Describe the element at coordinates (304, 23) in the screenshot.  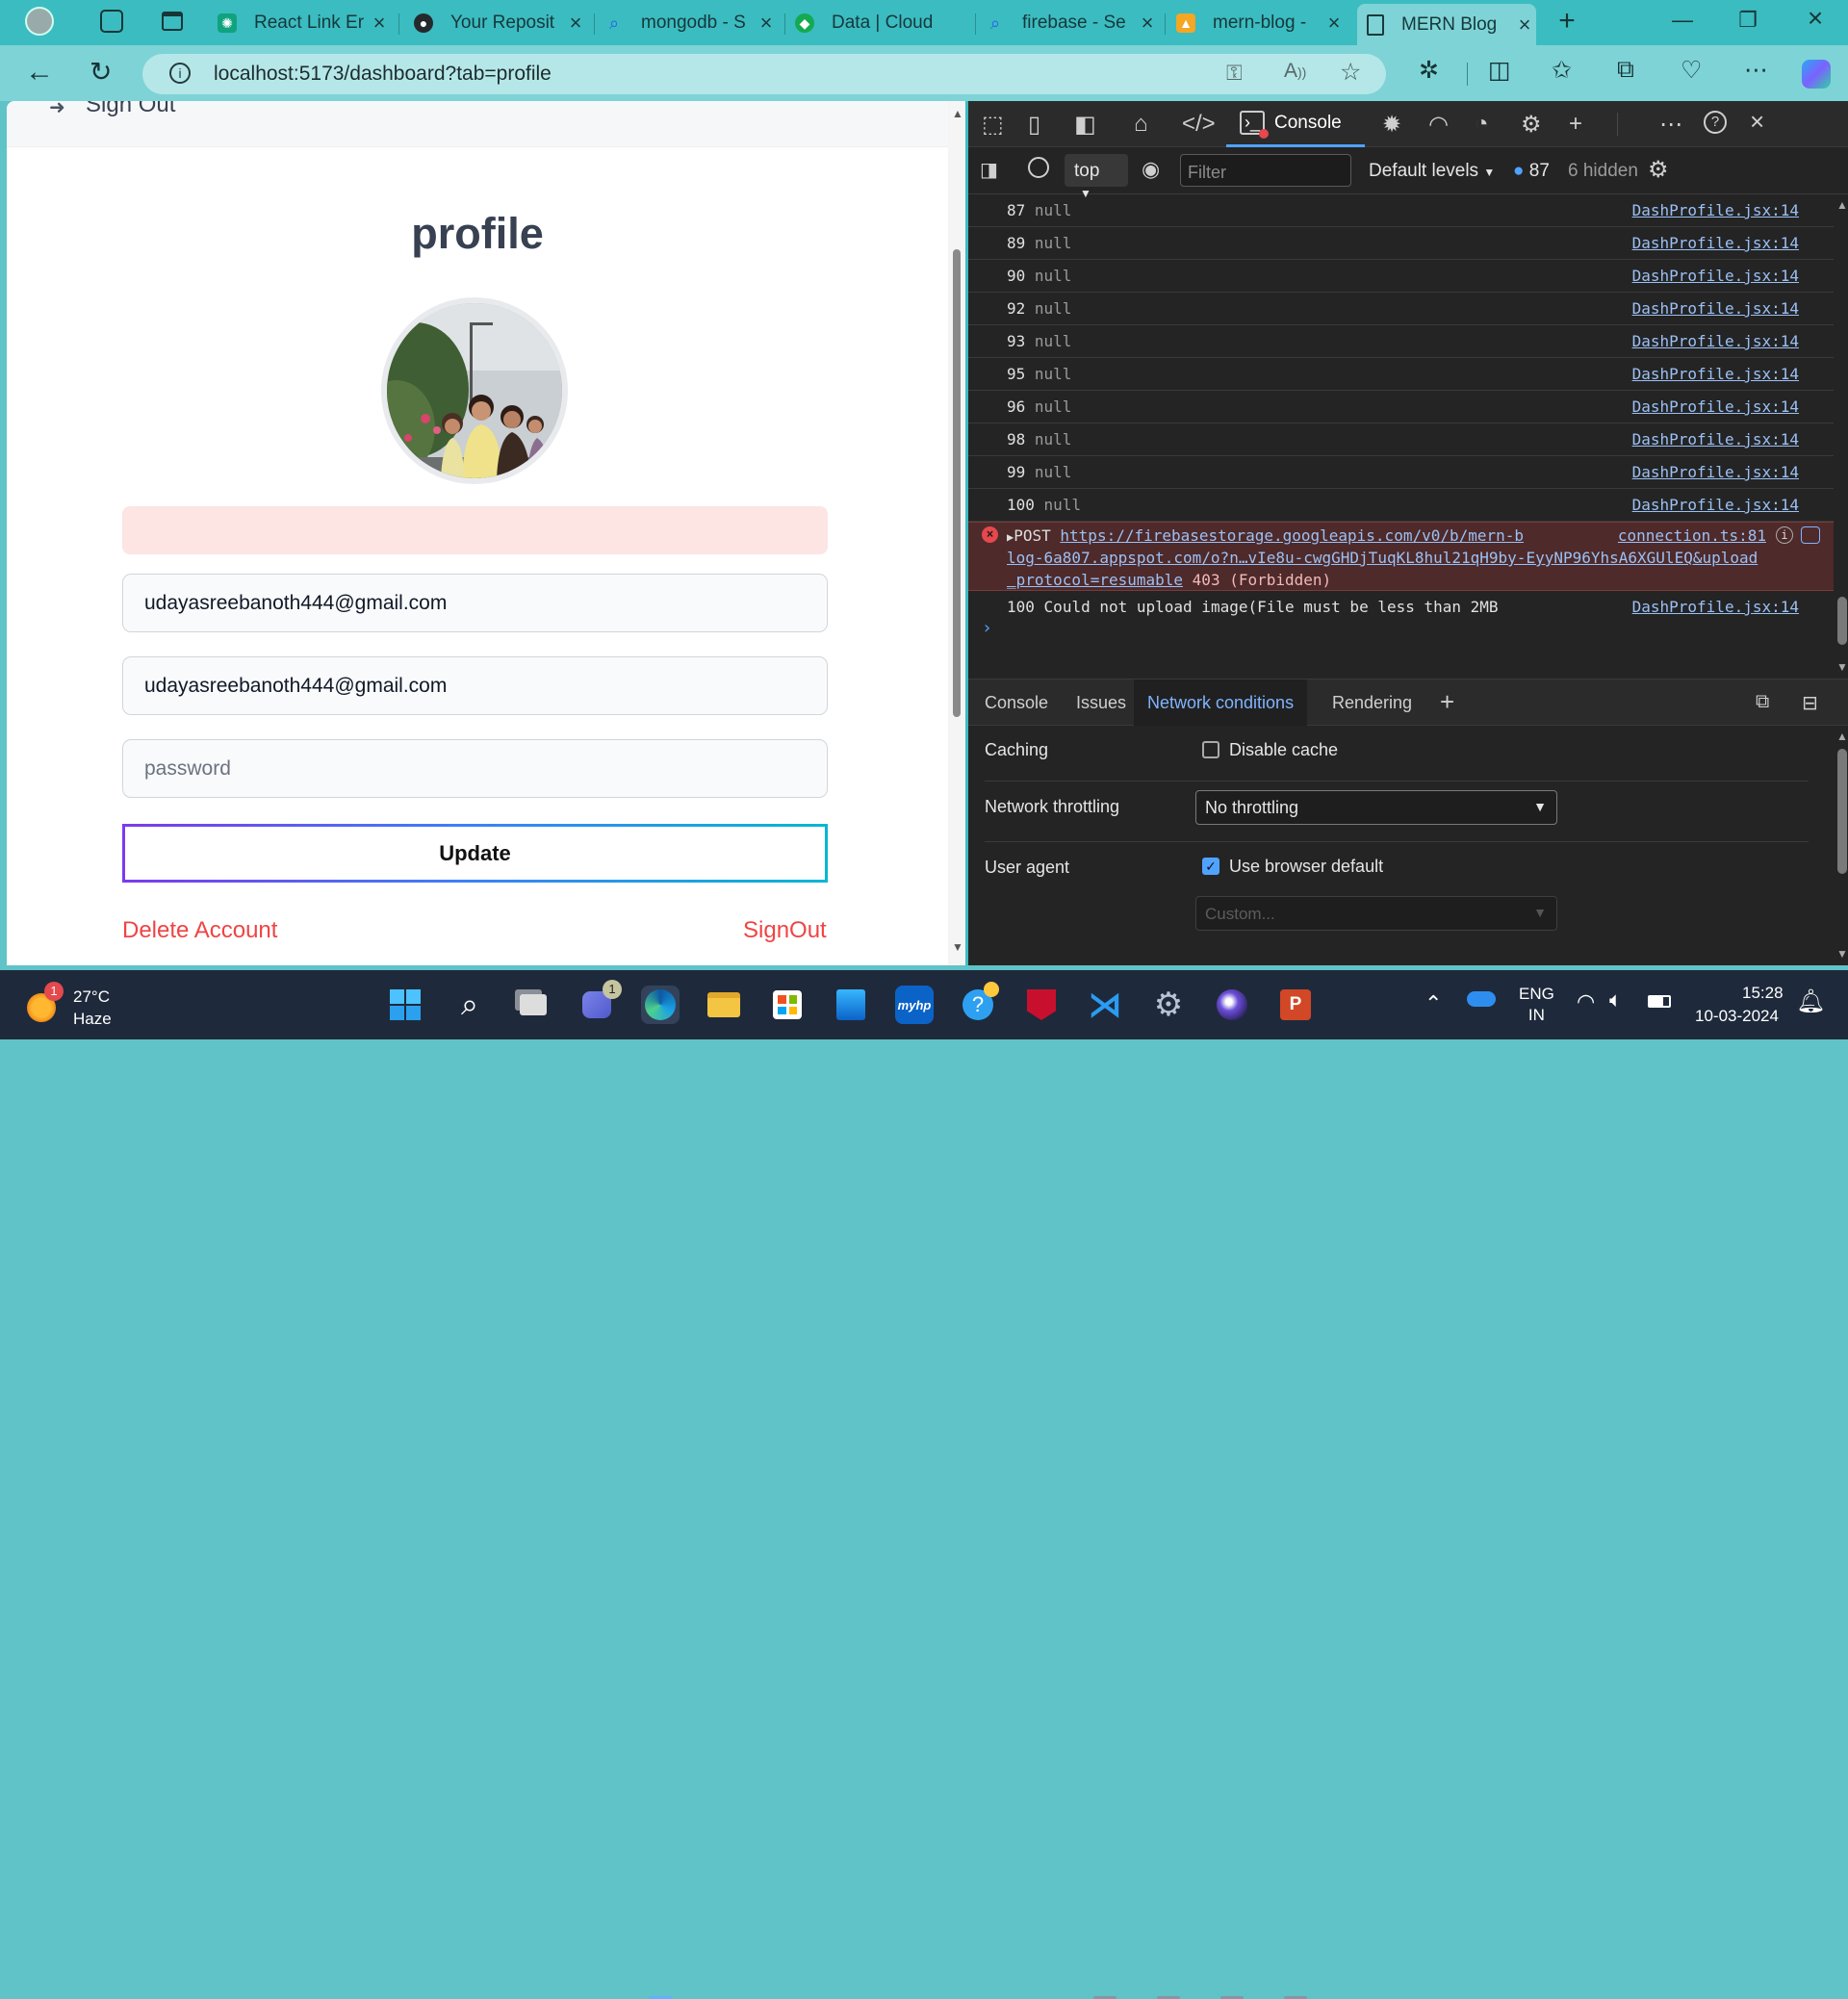
I see `tab-react-link: ✺ React Link Er ×` at that location.